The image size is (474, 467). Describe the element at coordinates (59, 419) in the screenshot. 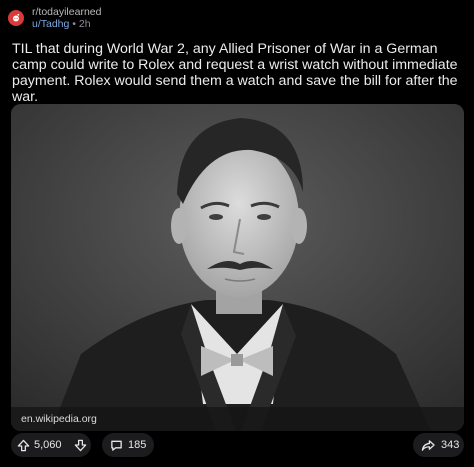

I see `link-domain: en.wikipedia.org` at that location.